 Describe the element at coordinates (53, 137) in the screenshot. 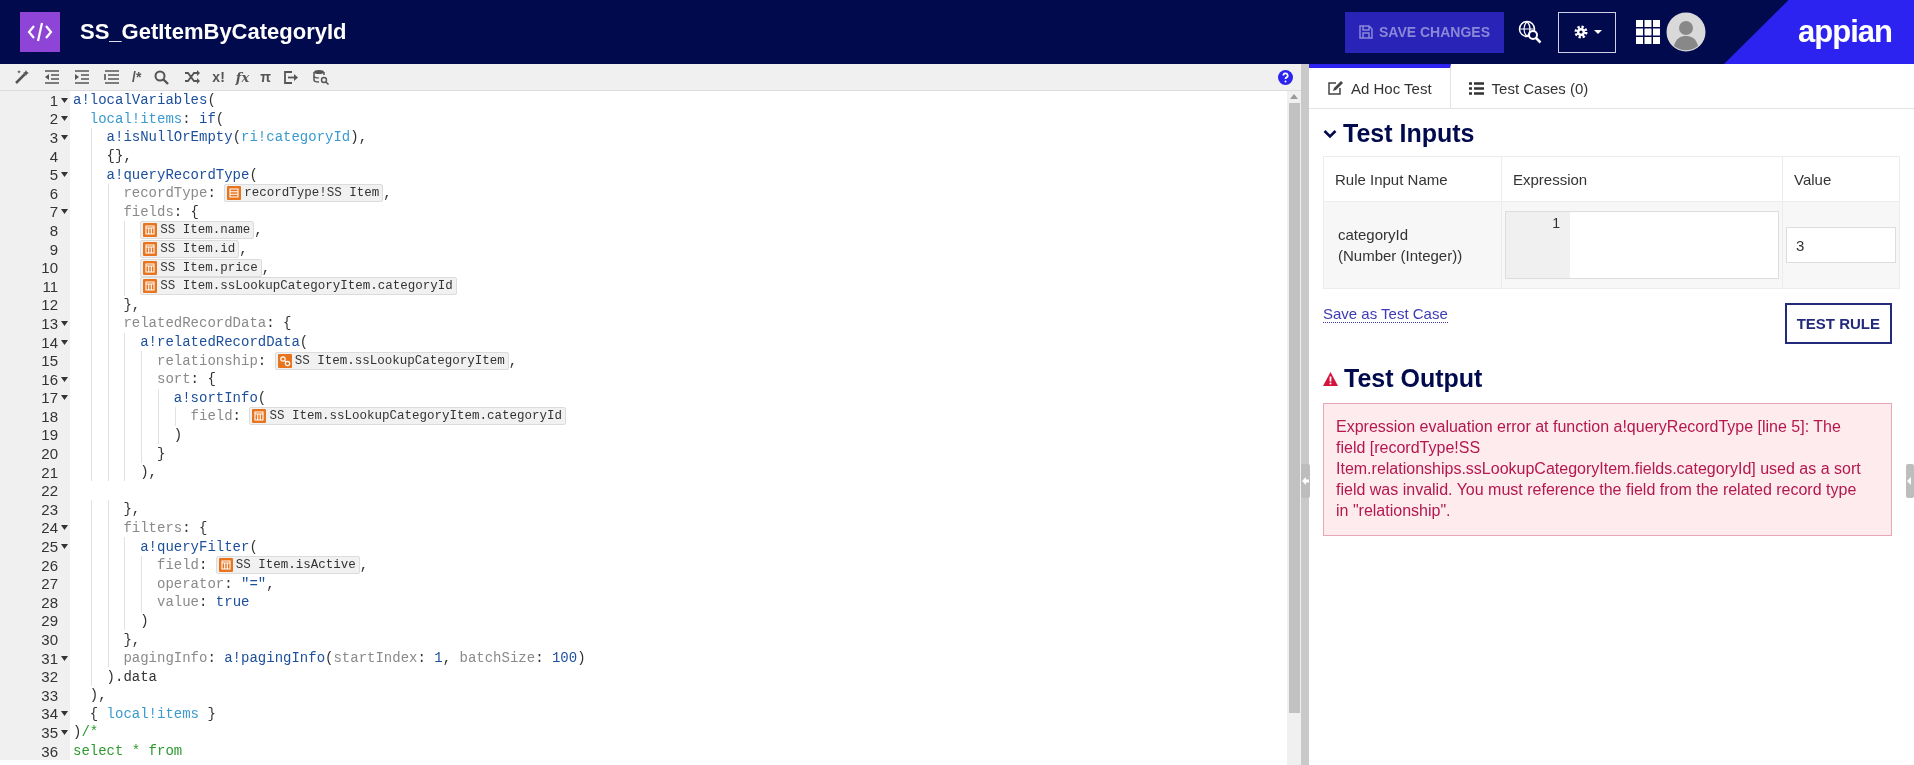

I see `line-number: 3` at that location.